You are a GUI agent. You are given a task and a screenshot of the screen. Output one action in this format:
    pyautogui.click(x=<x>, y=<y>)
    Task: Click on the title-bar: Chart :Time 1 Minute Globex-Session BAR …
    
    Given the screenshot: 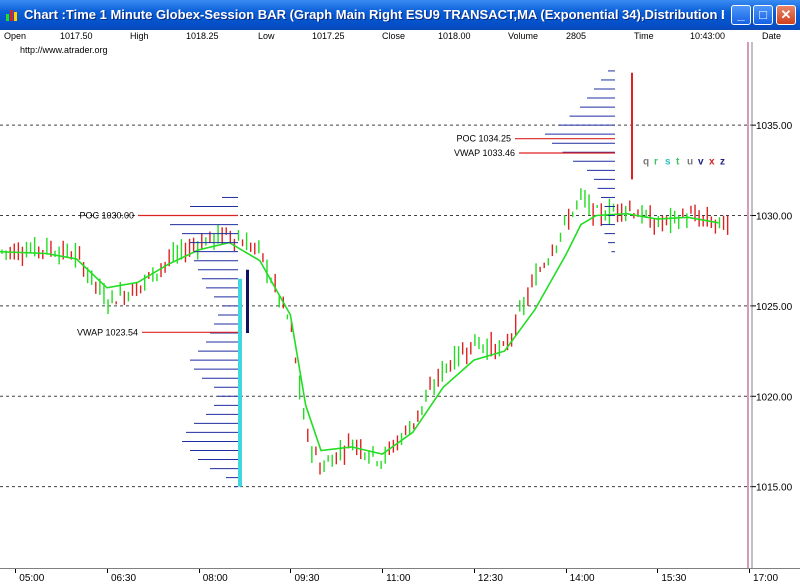 What is the action you would take?
    pyautogui.click(x=400, y=15)
    